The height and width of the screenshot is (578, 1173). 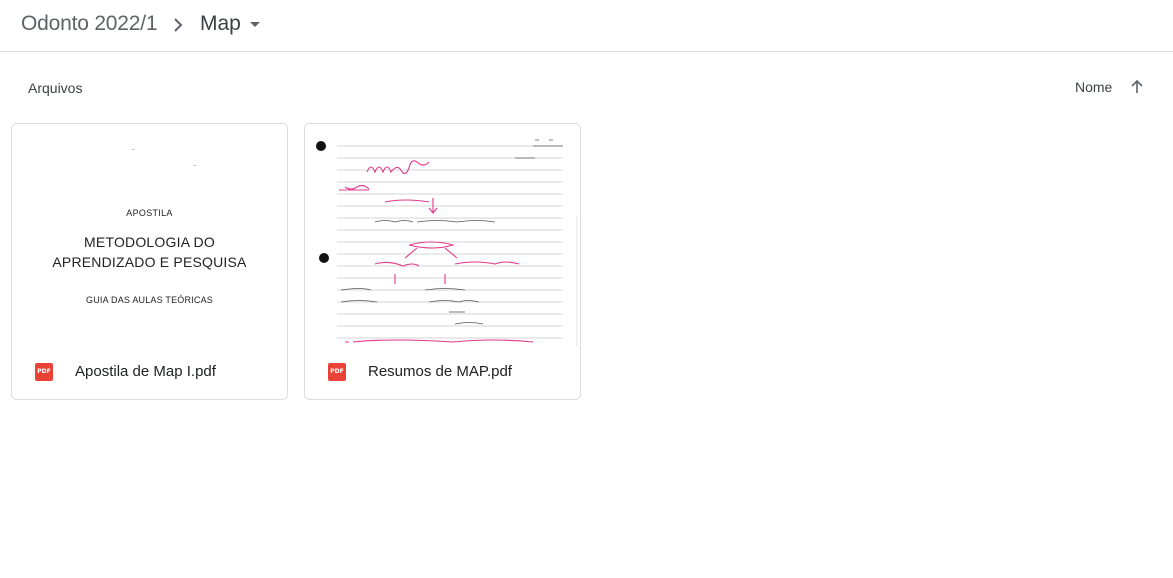 What do you see at coordinates (178, 25) in the screenshot?
I see `chevron-right-icon` at bounding box center [178, 25].